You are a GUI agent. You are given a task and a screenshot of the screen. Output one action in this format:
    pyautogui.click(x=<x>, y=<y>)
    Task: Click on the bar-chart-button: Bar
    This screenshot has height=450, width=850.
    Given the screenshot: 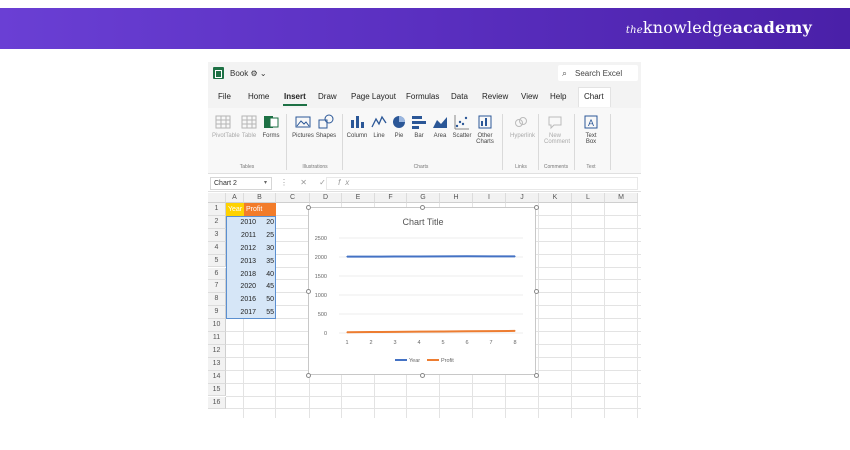 What is the action you would take?
    pyautogui.click(x=419, y=126)
    